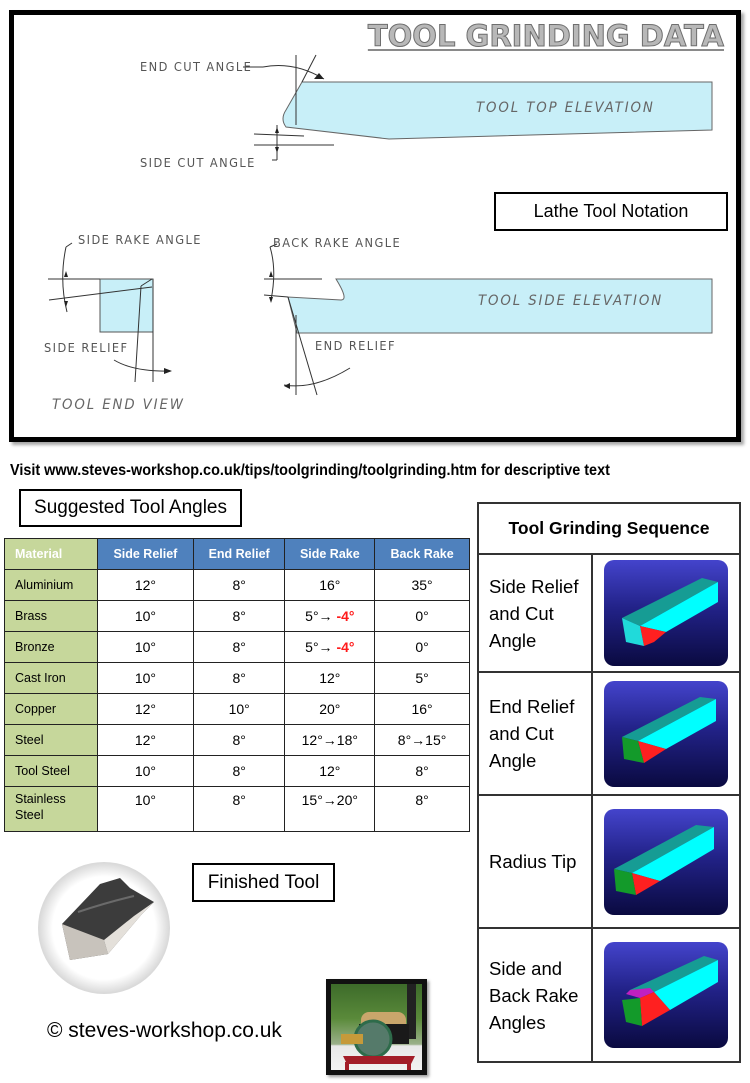  I want to click on sequence-header-row: Tool Grinding Sequence, so click(609, 528).